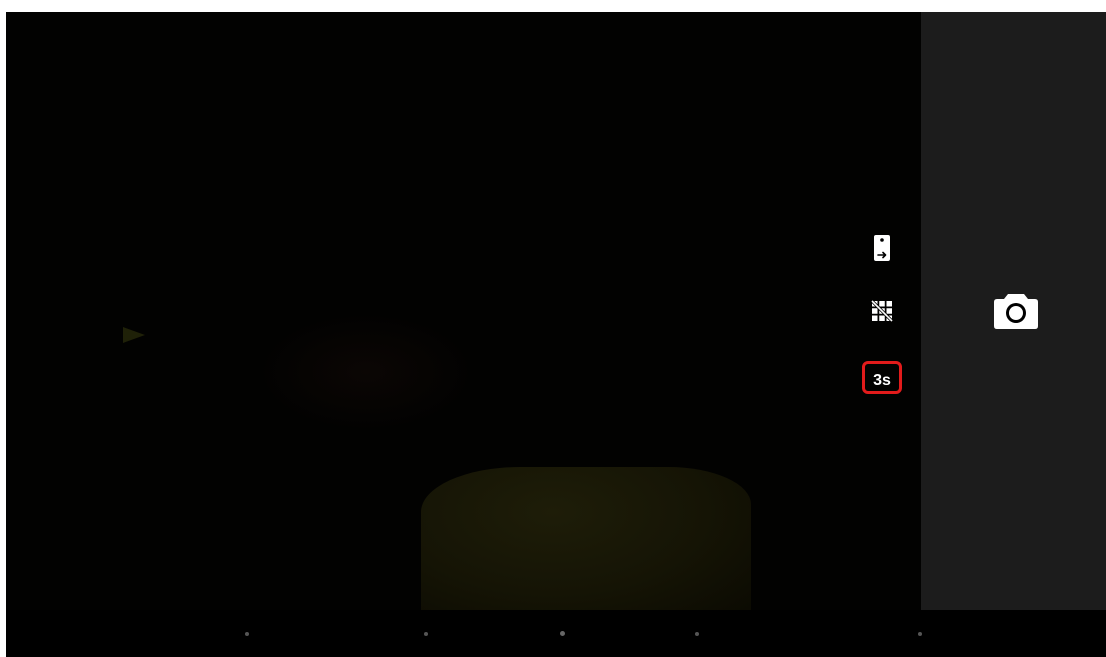 This screenshot has height=657, width=1106. I want to click on timer-button: 3s, so click(882, 377).